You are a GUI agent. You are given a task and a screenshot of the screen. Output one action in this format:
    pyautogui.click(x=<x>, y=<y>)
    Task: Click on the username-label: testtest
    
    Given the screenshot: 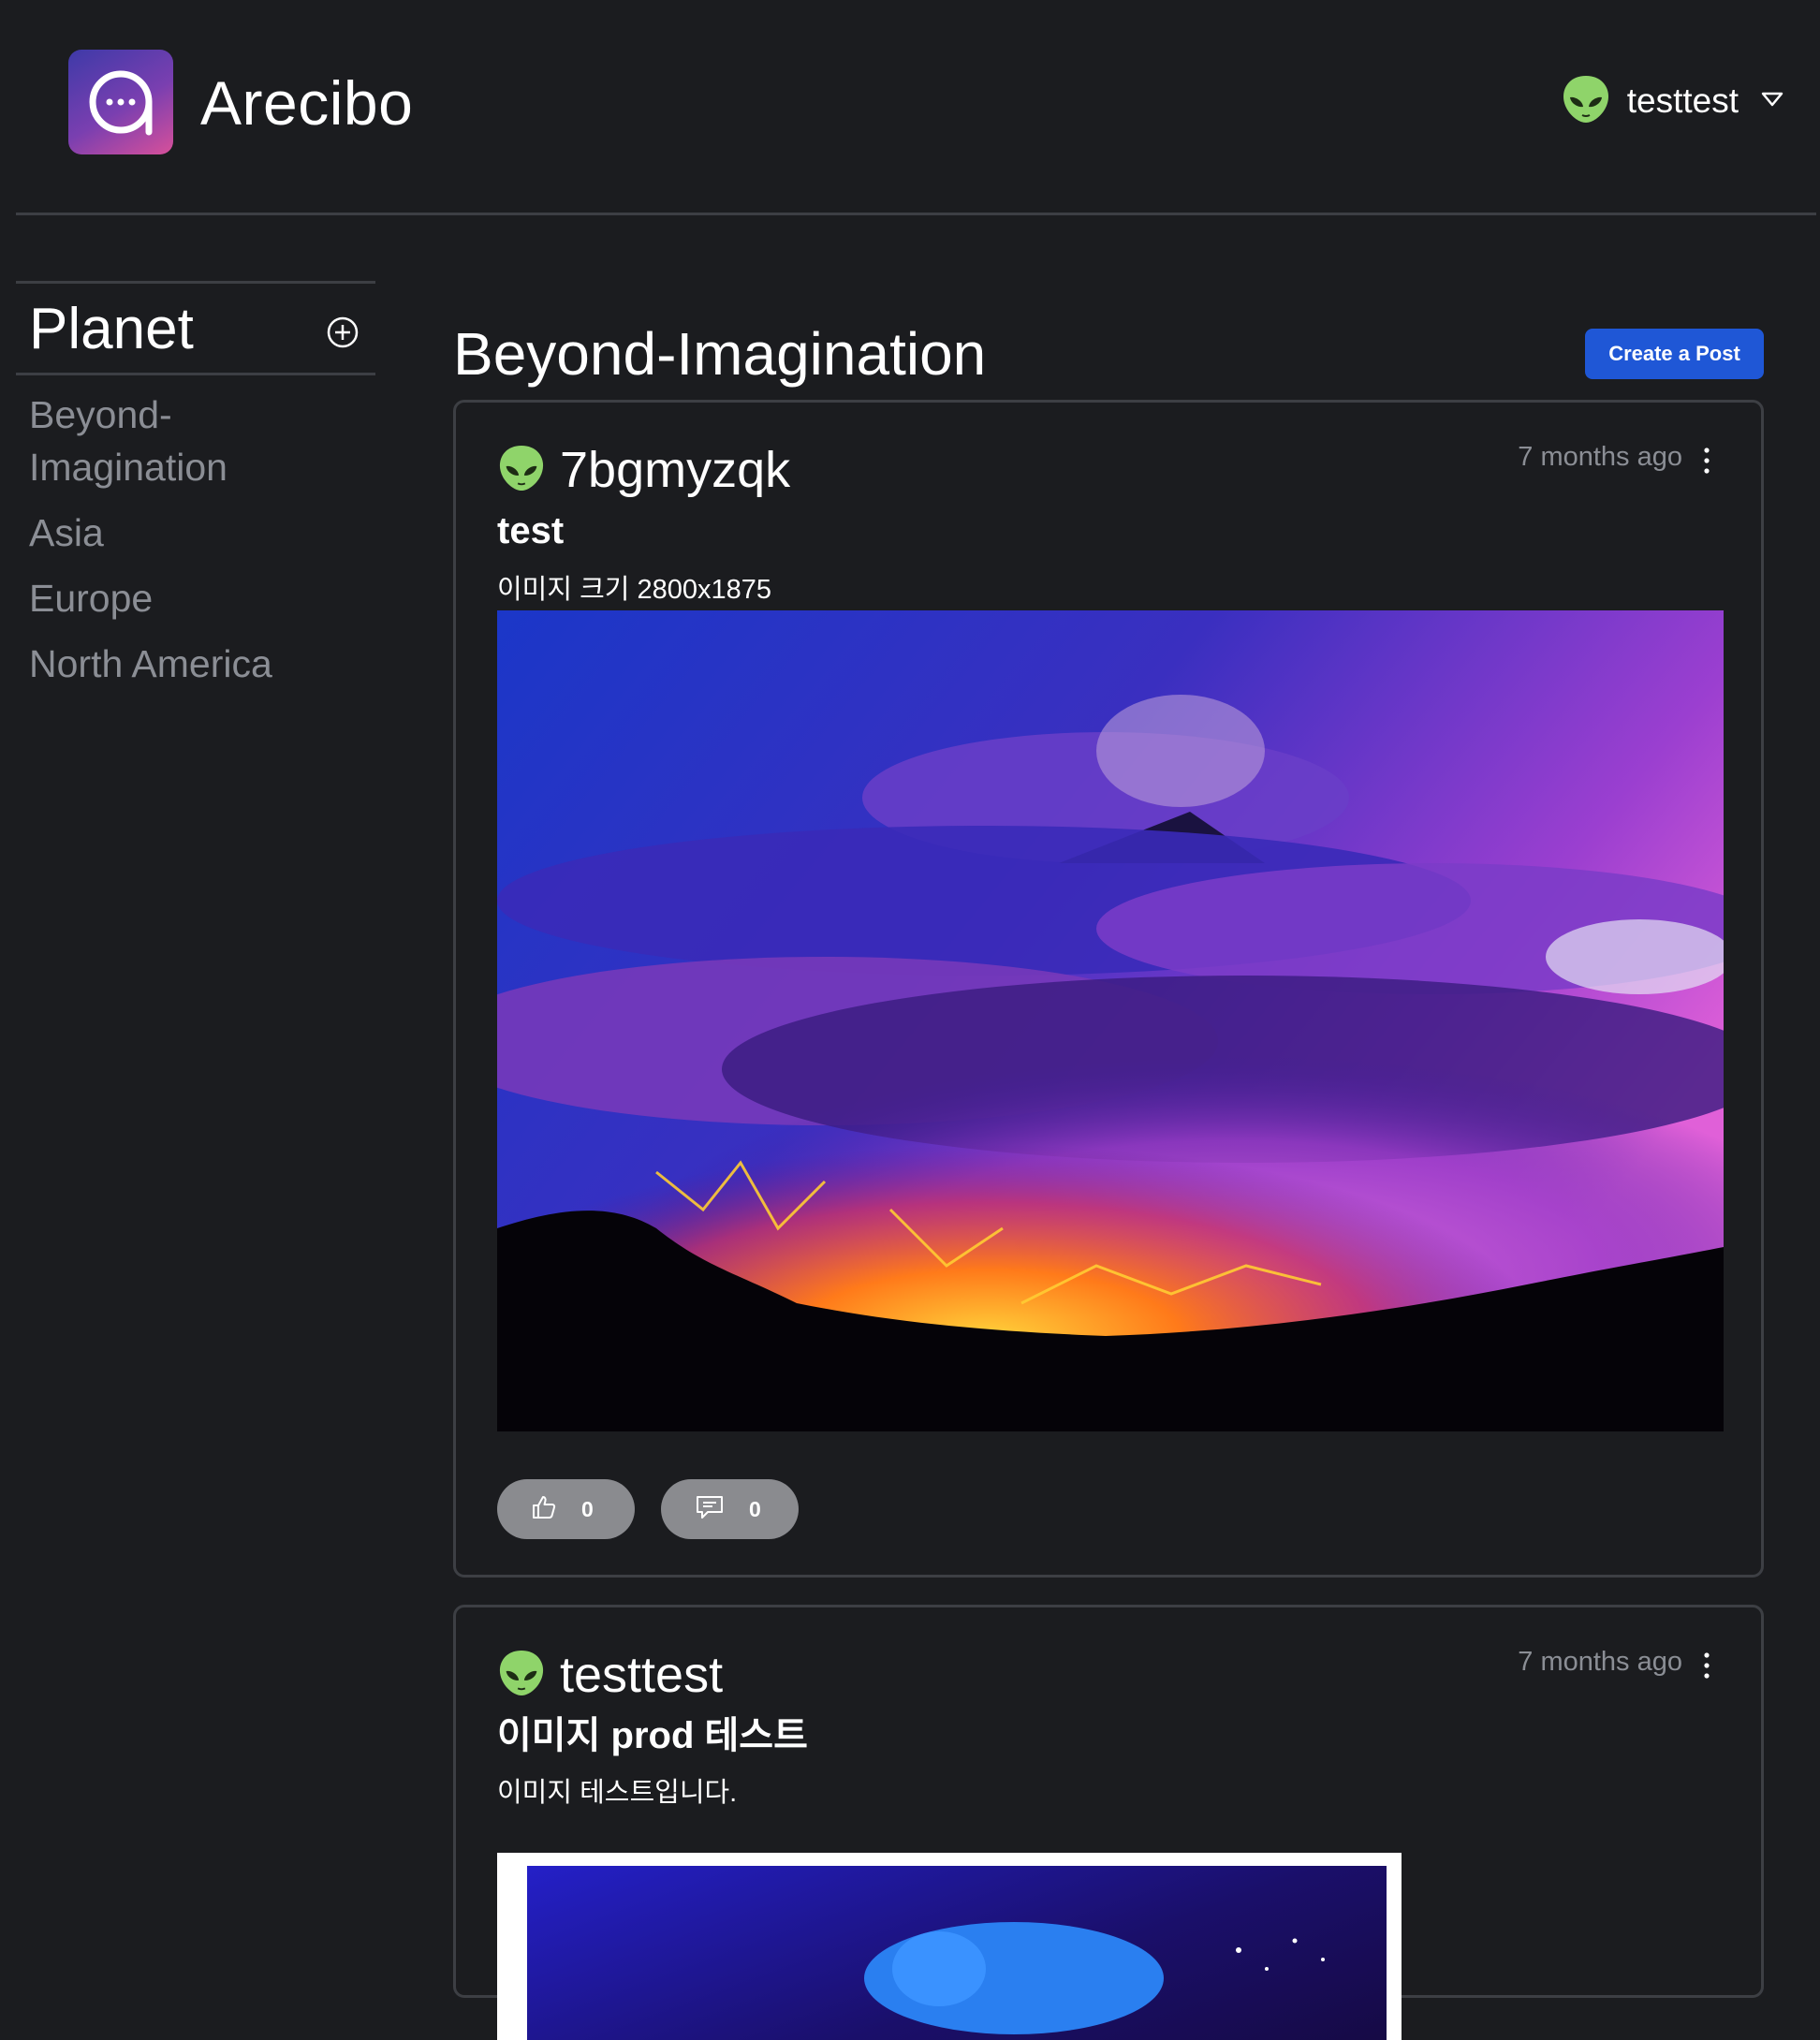 What is the action you would take?
    pyautogui.click(x=1682, y=100)
    